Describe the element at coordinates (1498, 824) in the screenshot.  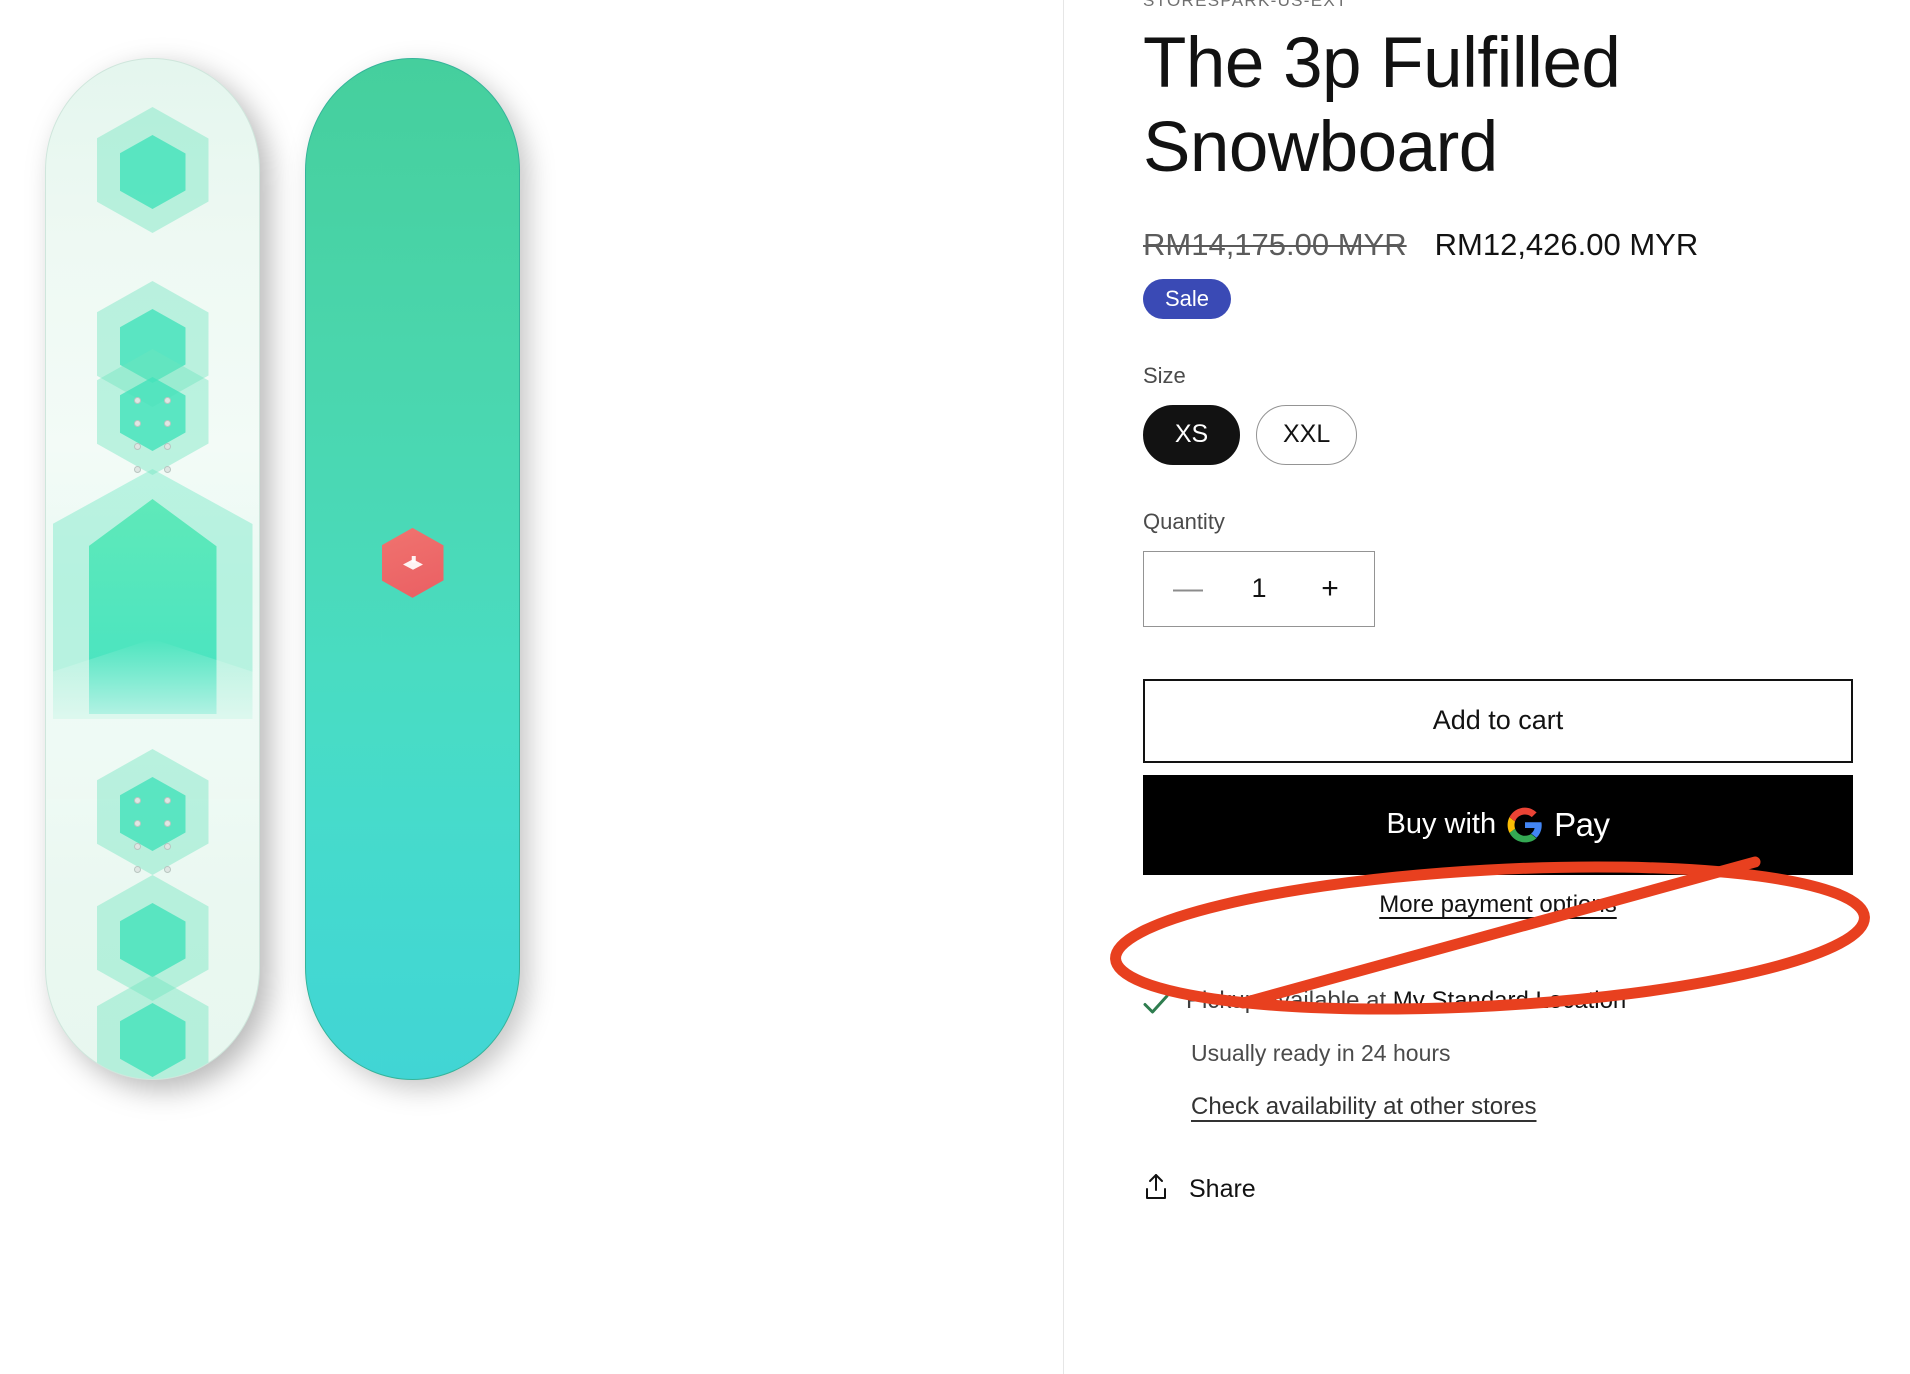
I see `buy-with-google-pay-button: Buy with Pay` at that location.